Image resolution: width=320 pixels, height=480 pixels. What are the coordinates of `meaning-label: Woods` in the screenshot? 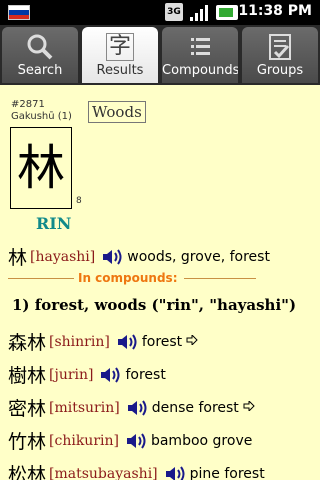 It's located at (117, 112).